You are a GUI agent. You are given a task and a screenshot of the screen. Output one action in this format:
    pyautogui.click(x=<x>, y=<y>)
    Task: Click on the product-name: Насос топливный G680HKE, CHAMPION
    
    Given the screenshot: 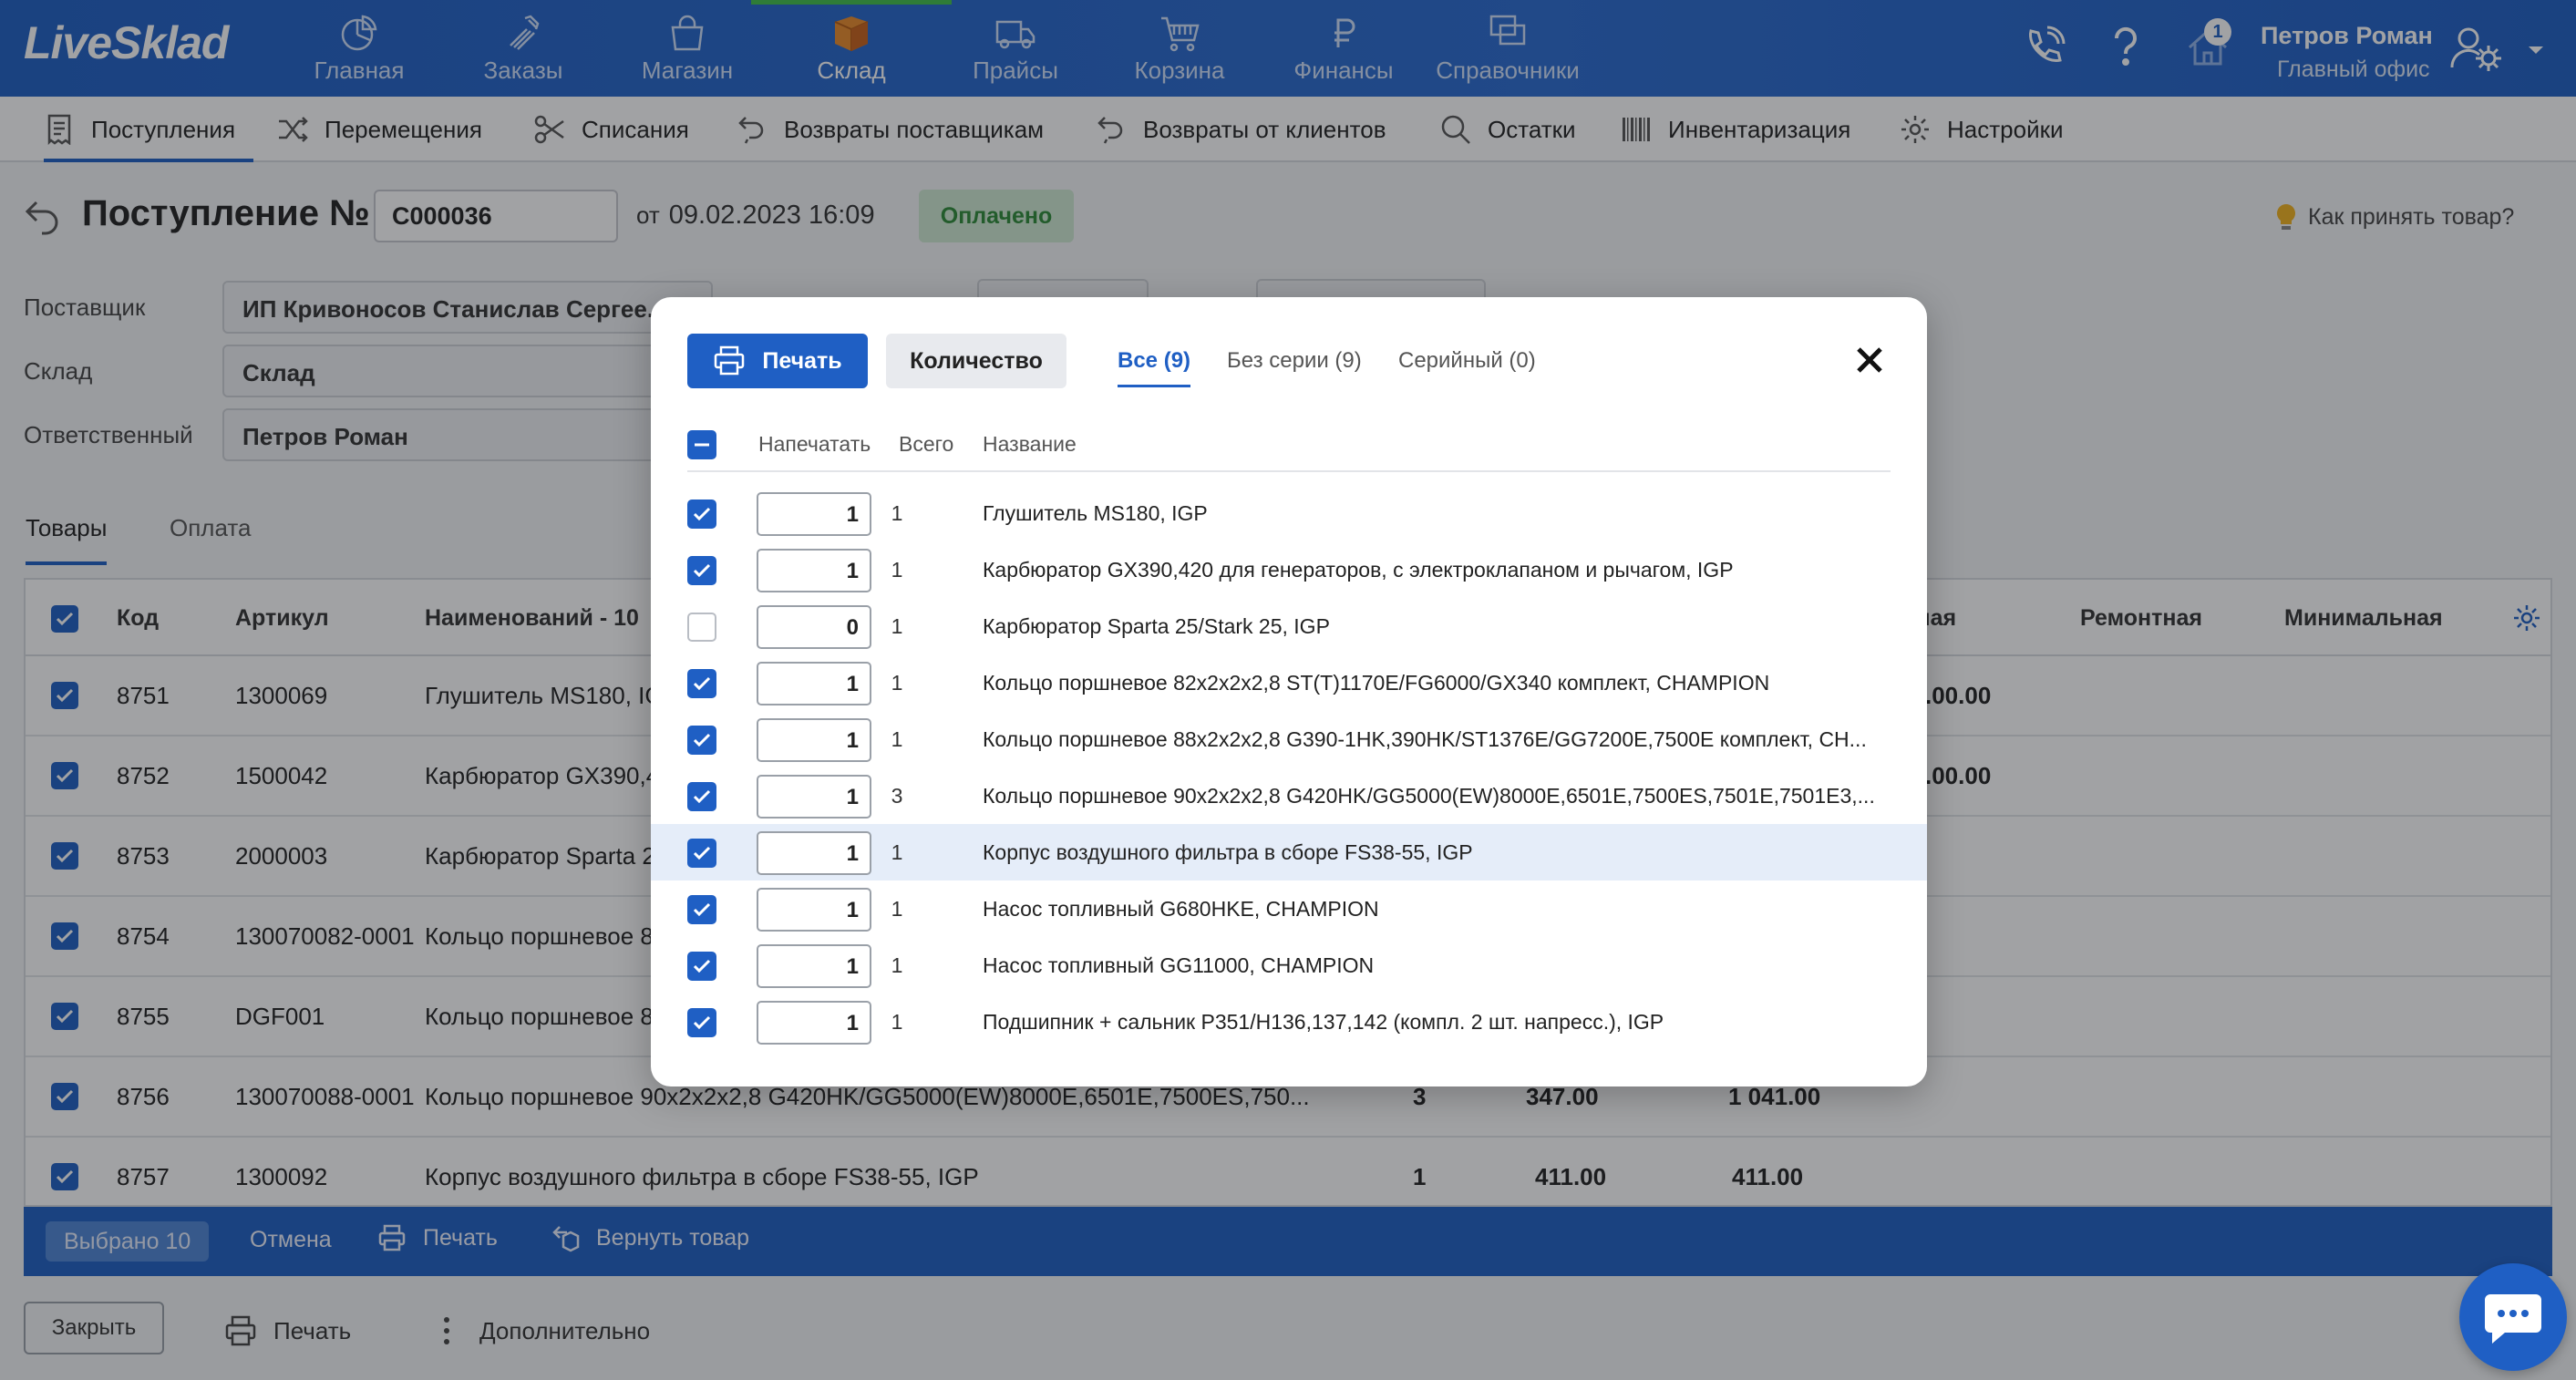 What is the action you would take?
    pyautogui.click(x=1181, y=909)
    